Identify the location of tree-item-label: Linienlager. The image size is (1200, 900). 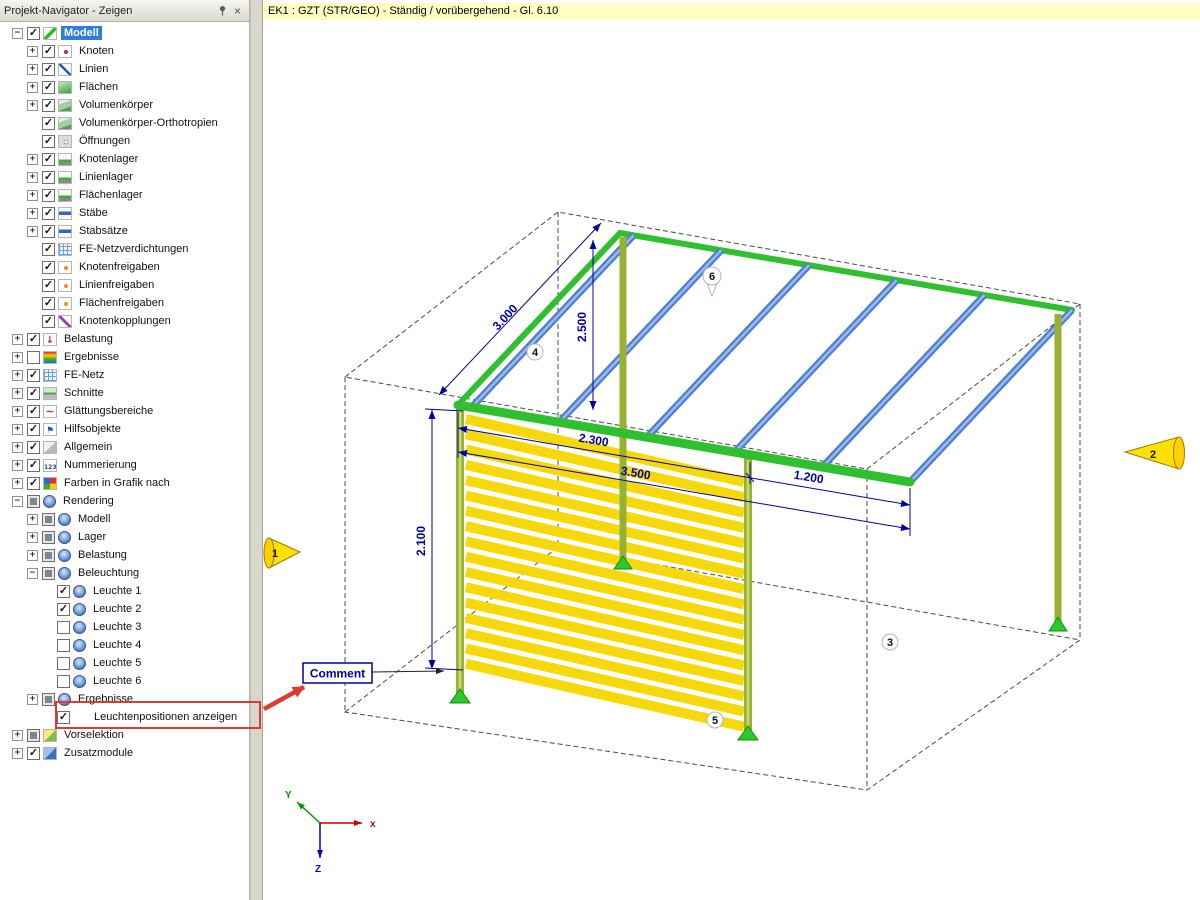
(106, 177).